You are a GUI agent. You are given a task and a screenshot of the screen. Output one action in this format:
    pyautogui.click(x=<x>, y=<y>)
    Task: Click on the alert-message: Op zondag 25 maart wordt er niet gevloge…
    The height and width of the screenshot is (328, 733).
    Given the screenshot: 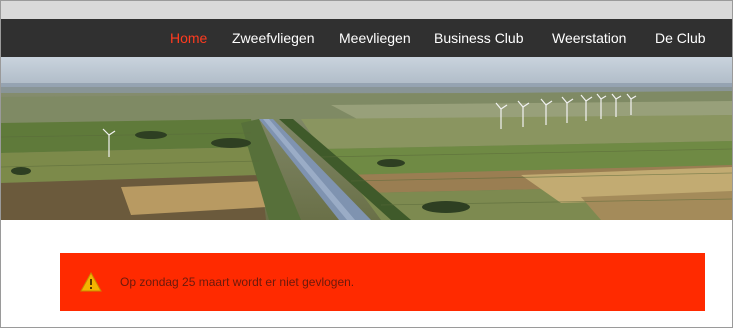 What is the action you would take?
    pyautogui.click(x=237, y=282)
    